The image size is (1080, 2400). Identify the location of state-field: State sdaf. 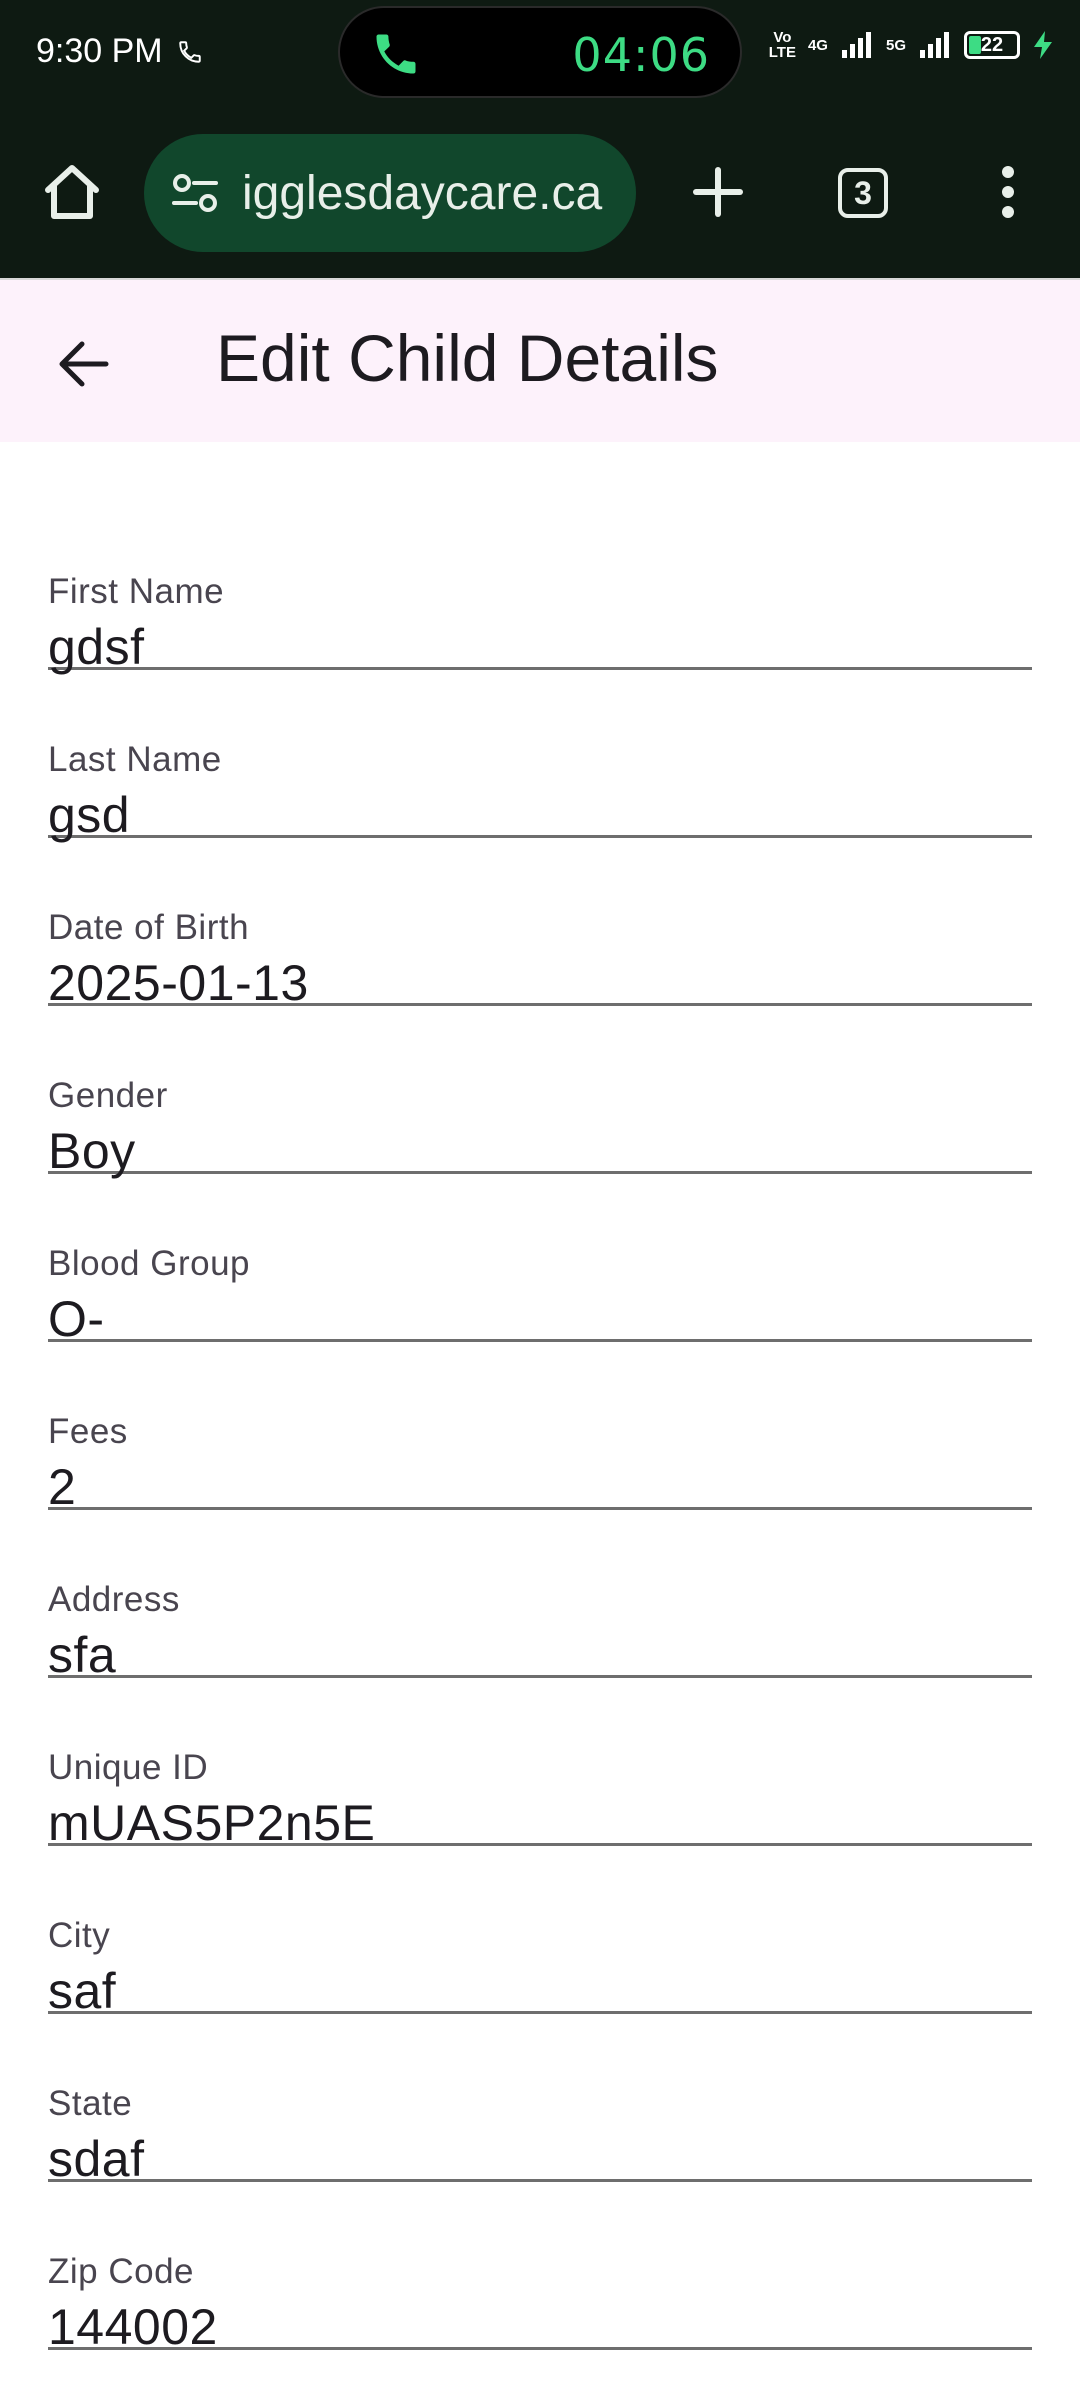
(540, 2100).